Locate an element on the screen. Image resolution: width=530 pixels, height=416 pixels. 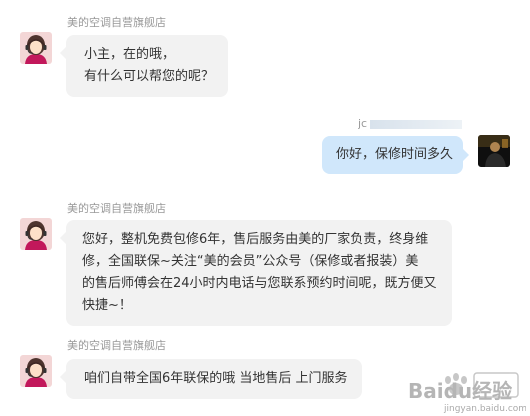
baidu-jingyan-watermark: Baidu经验 jingyan.baidu.com is located at coordinates (465, 392).